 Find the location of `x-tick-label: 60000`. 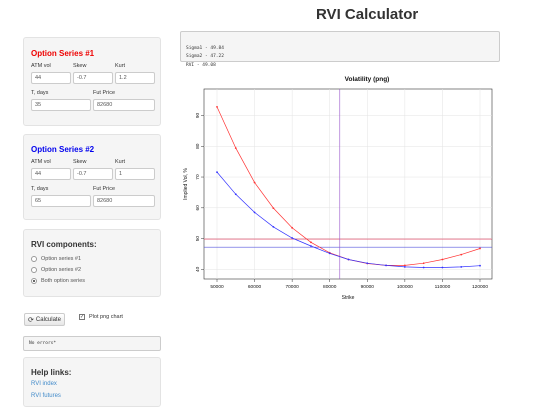

x-tick-label: 60000 is located at coordinates (255, 287).